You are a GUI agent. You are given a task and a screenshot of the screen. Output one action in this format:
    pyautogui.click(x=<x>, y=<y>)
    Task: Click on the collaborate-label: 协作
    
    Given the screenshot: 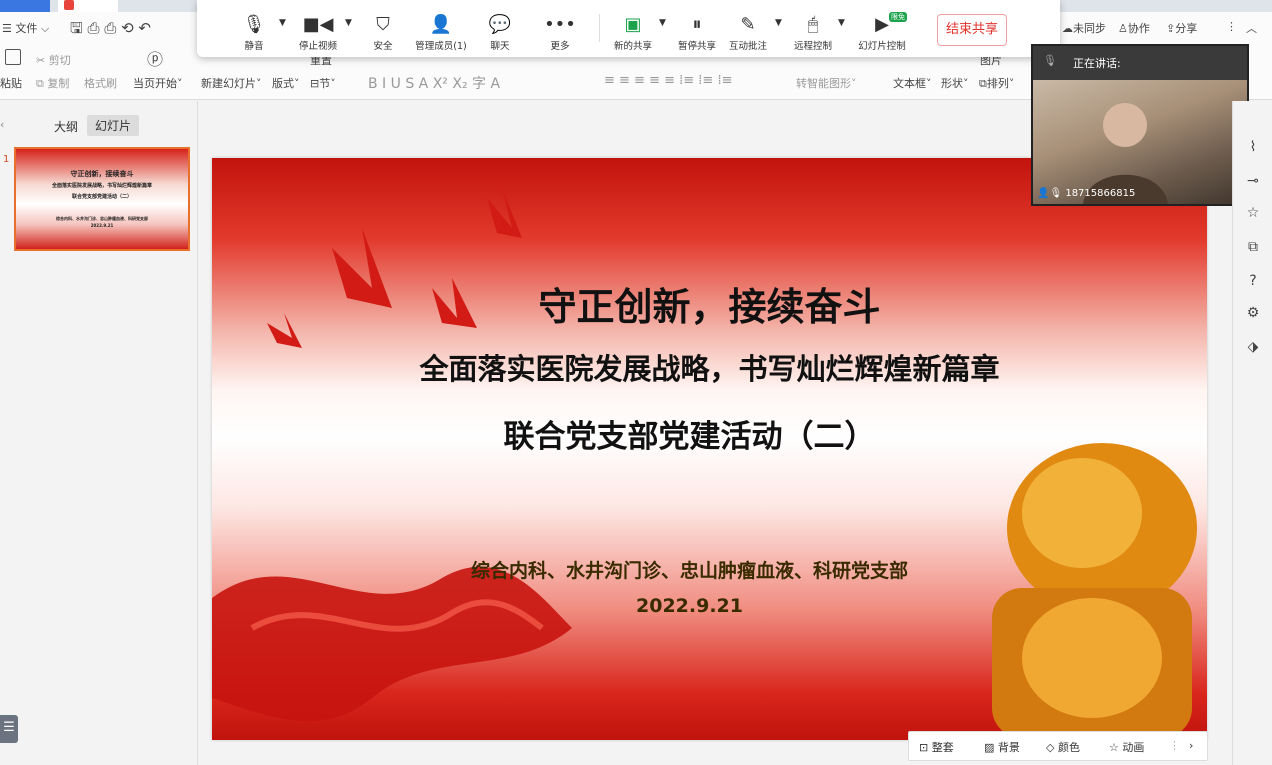 What is the action you would take?
    pyautogui.click(x=1138, y=28)
    